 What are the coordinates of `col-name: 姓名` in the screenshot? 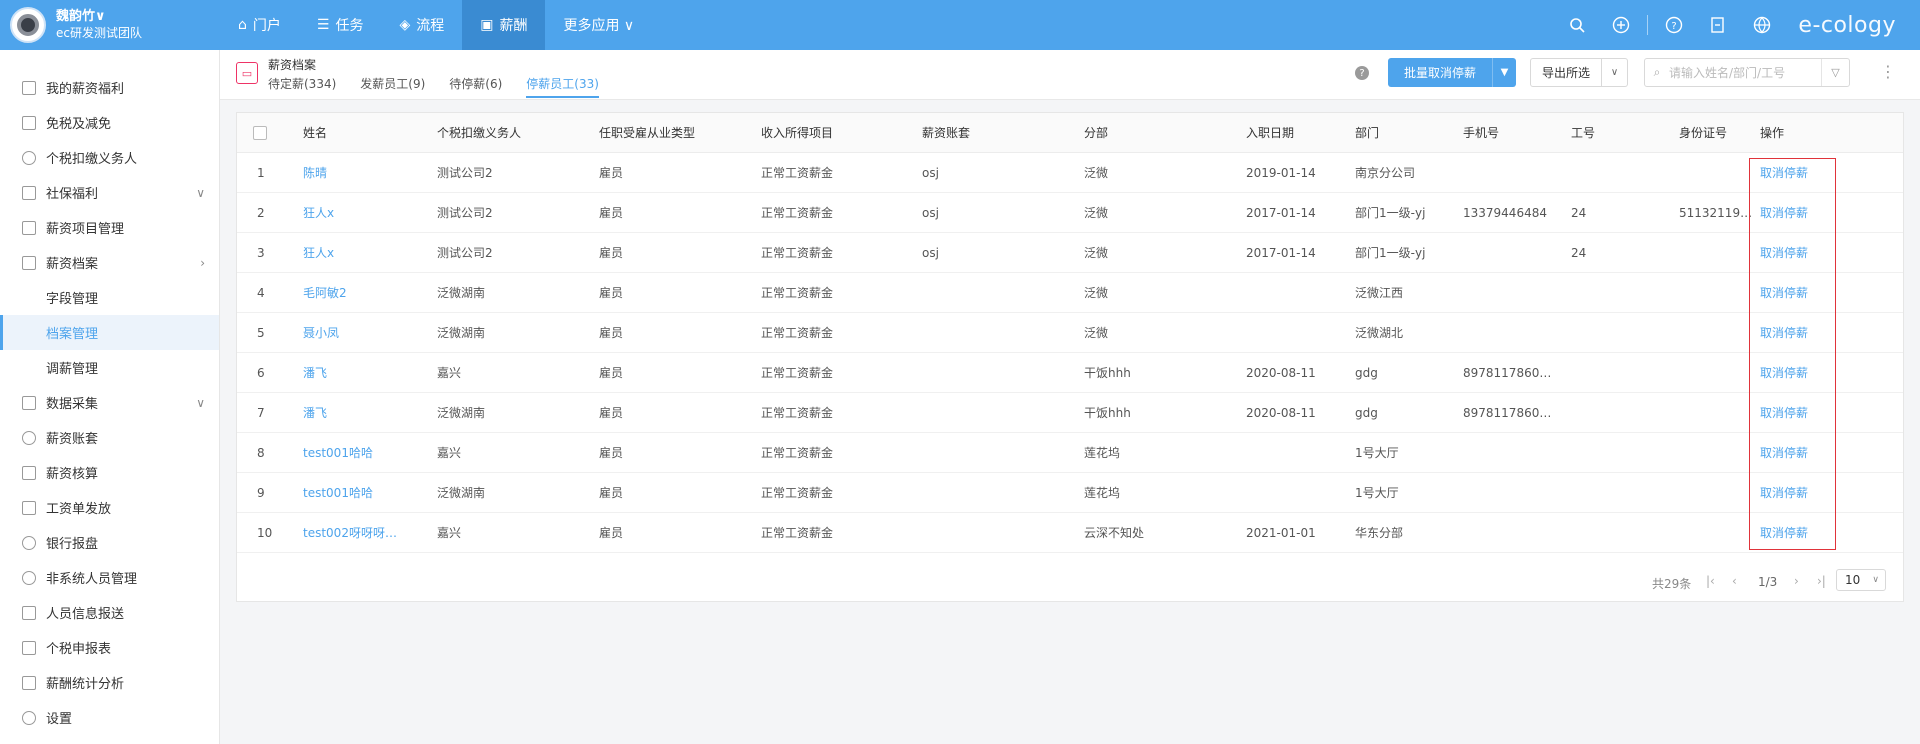 It's located at (315, 133).